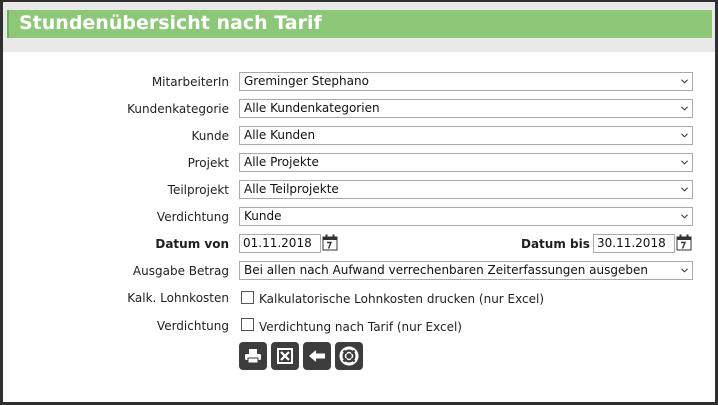 Image resolution: width=718 pixels, height=405 pixels. Describe the element at coordinates (281, 162) in the screenshot. I see `projekt-value: Alle Projekte` at that location.